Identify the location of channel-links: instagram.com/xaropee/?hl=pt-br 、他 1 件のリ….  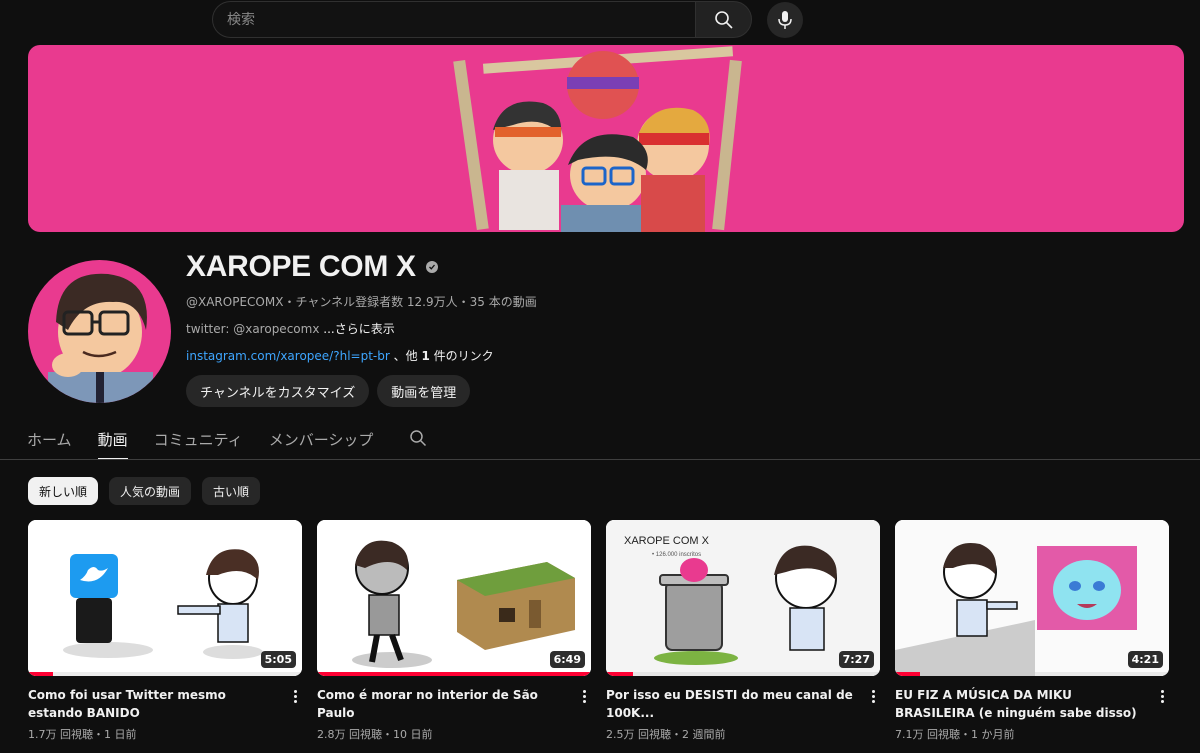
(340, 355).